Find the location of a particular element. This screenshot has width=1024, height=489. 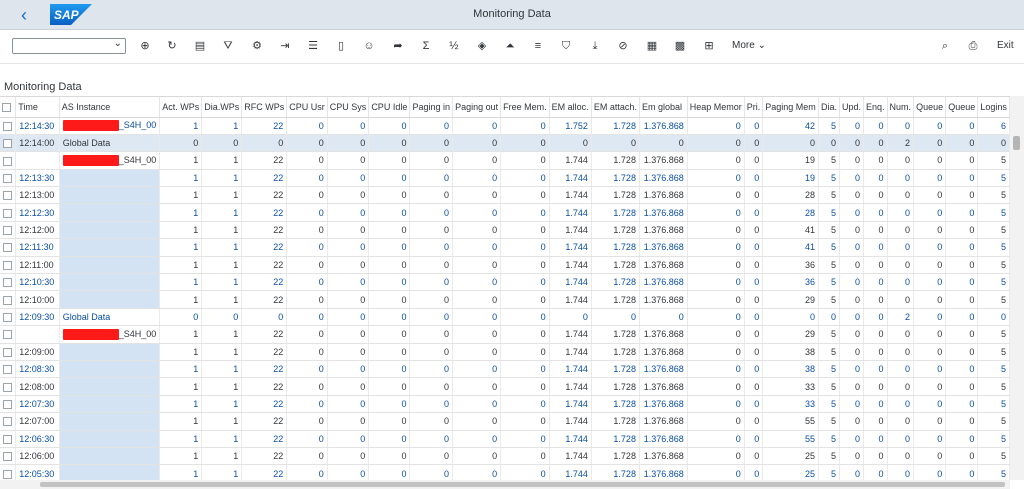

value-cell: 1.376.868 is located at coordinates (663, 456).